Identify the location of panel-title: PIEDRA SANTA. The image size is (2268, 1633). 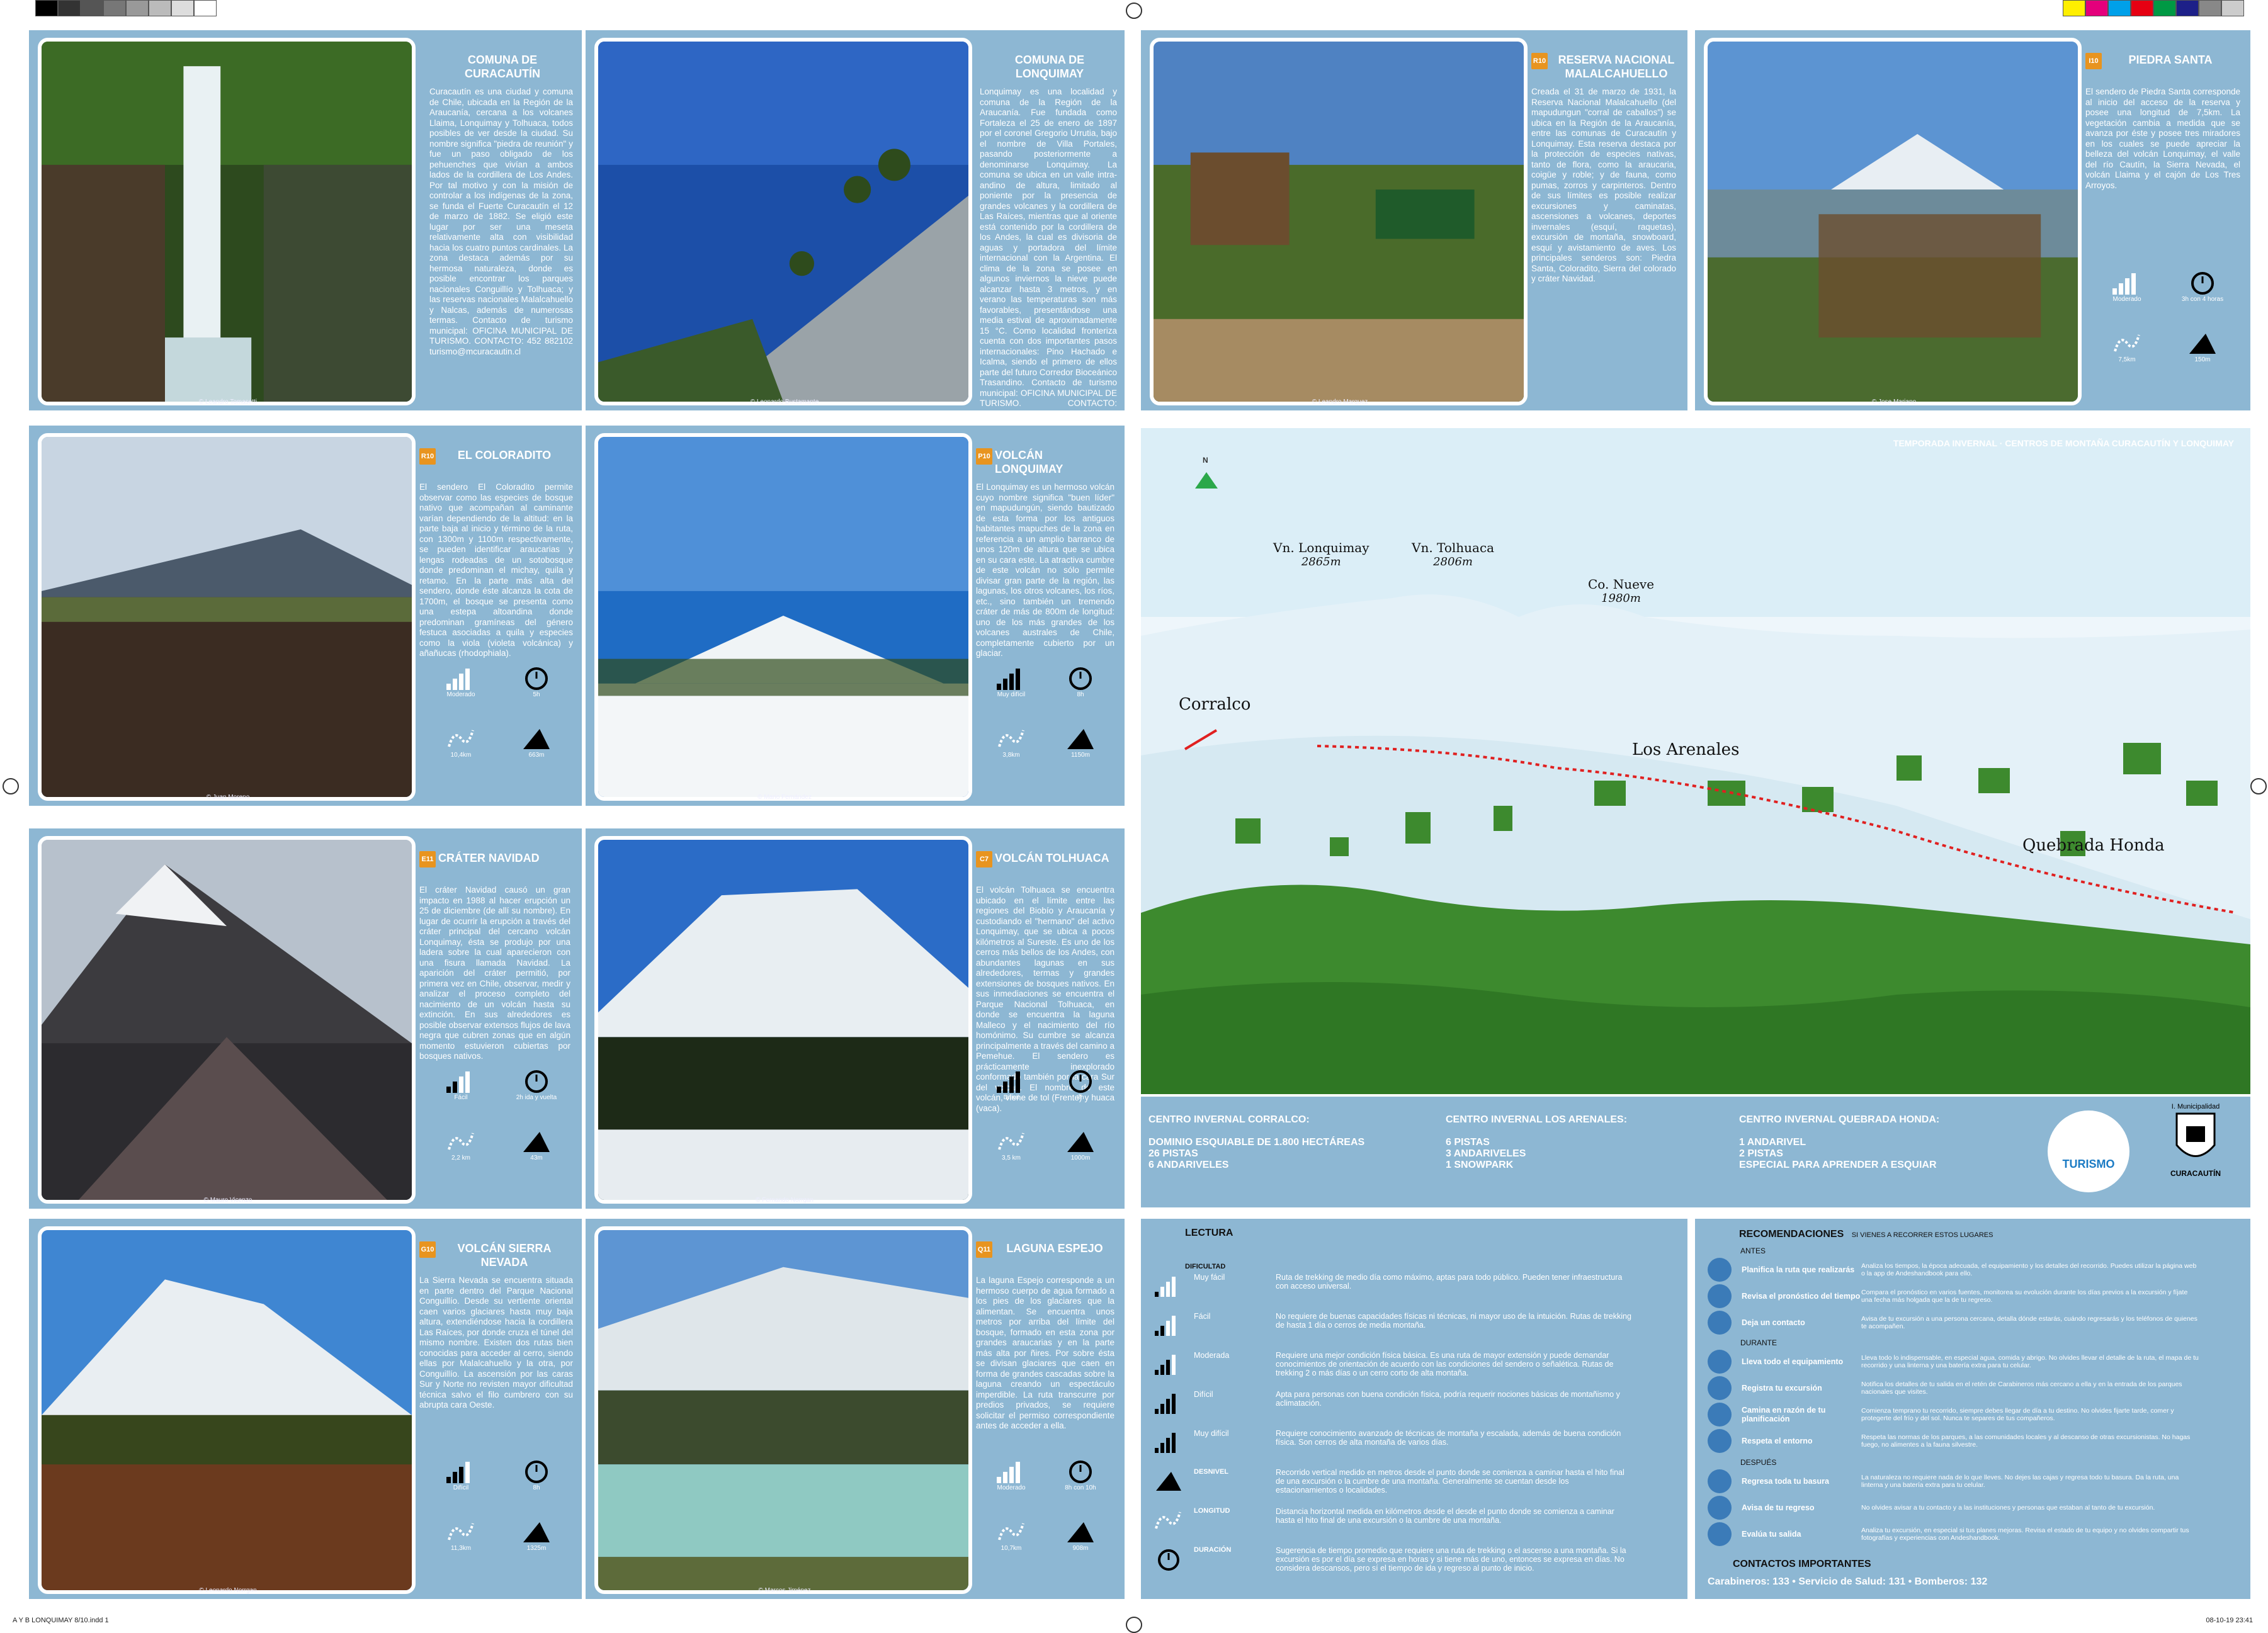
(2170, 60).